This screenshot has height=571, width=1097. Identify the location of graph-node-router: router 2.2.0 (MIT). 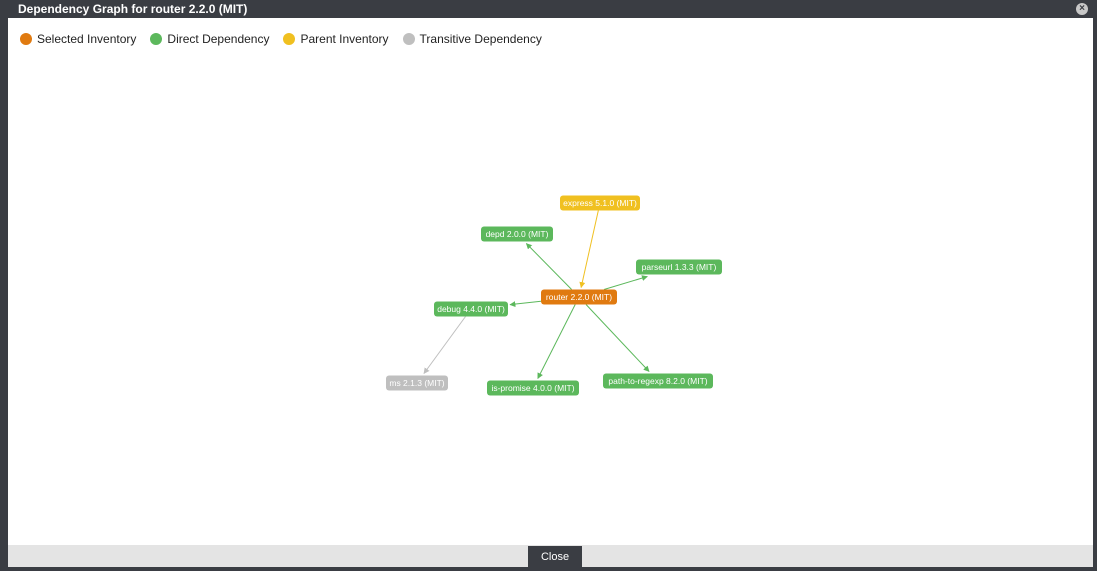
(579, 297).